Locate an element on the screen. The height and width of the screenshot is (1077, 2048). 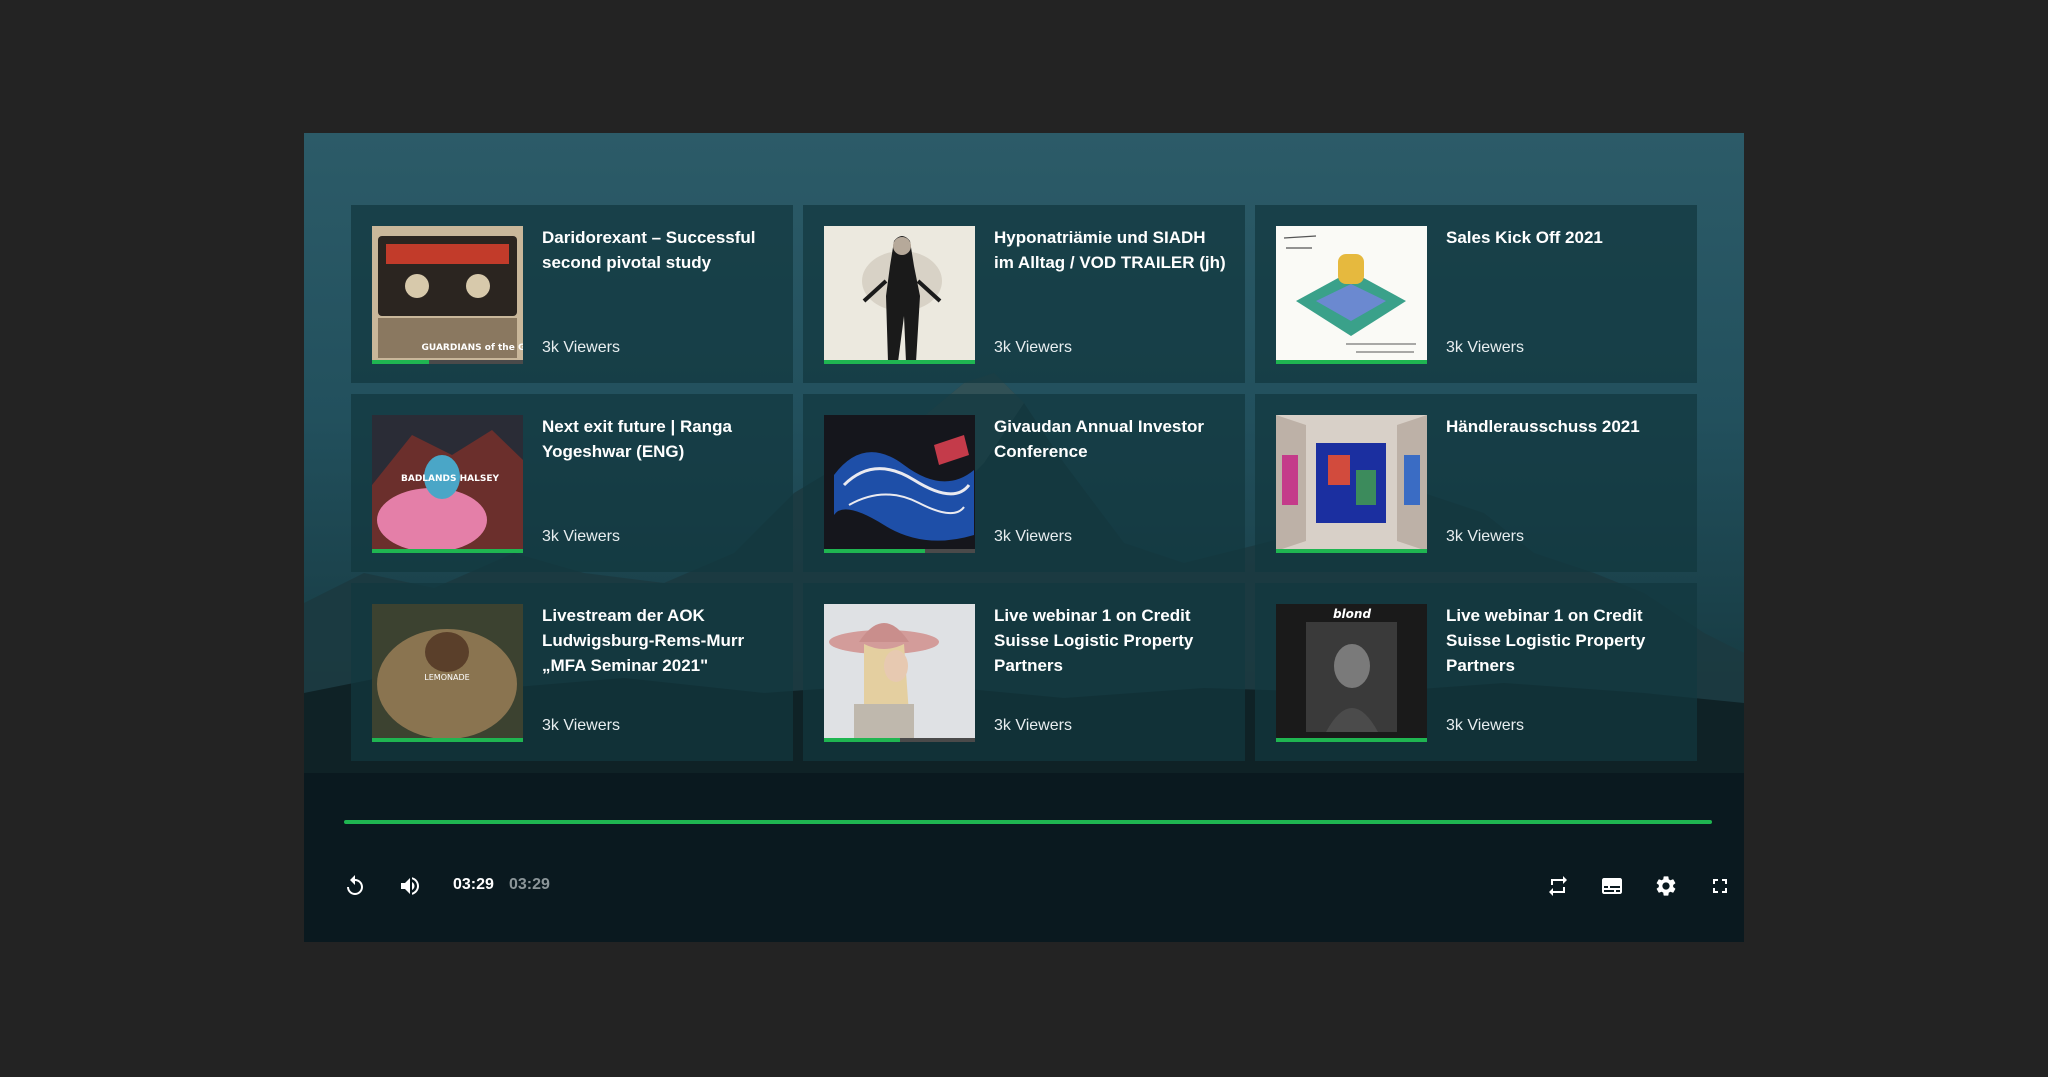
thumb-label: LEMONADE is located at coordinates (446, 677).